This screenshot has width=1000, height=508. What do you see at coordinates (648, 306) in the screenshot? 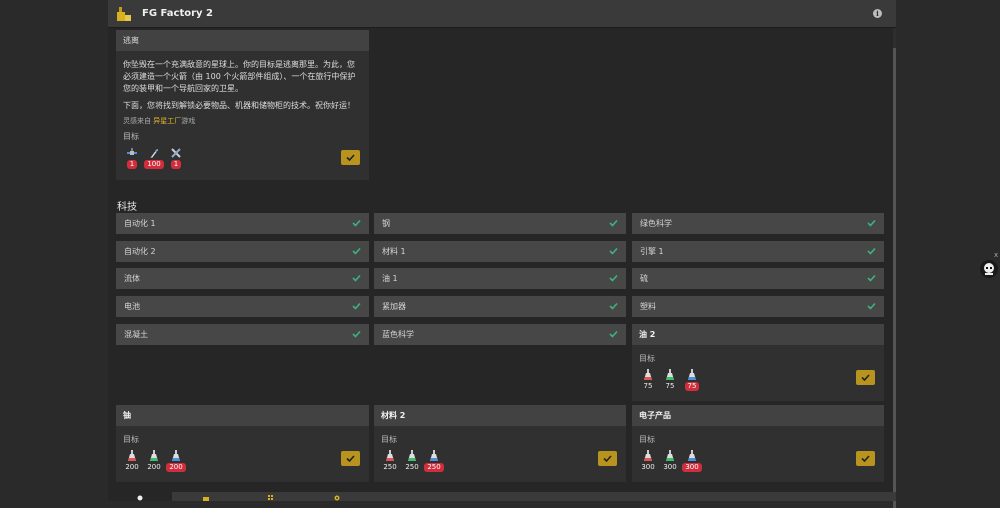
I see `tech-label: 塑料` at bounding box center [648, 306].